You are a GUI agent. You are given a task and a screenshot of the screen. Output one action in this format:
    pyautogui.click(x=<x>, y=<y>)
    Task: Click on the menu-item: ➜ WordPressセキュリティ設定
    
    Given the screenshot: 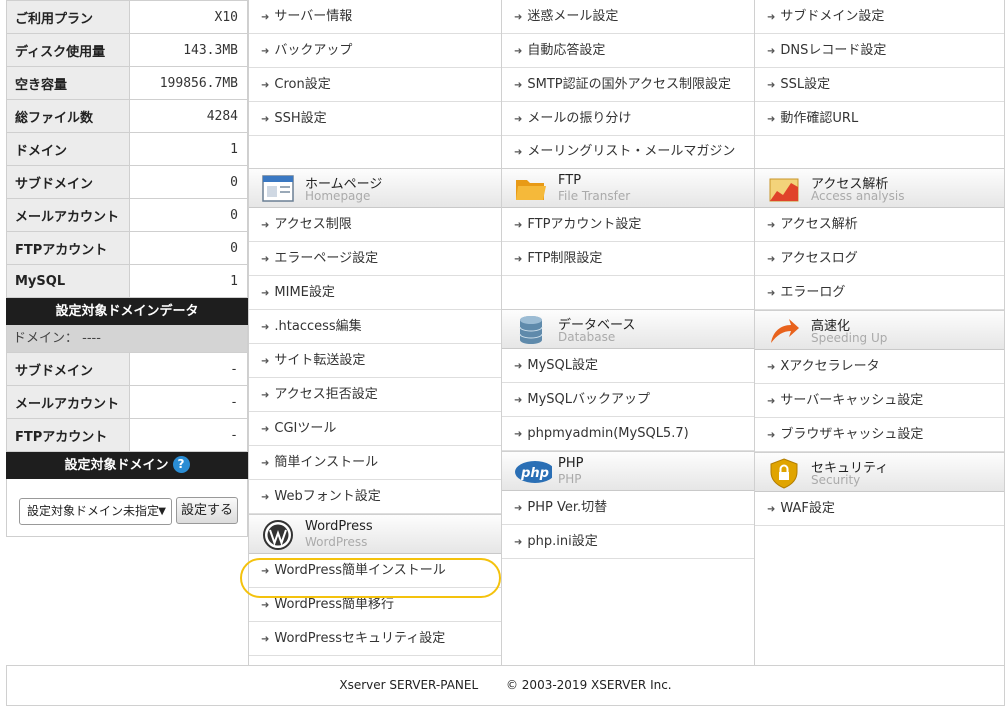 What is the action you would take?
    pyautogui.click(x=375, y=639)
    